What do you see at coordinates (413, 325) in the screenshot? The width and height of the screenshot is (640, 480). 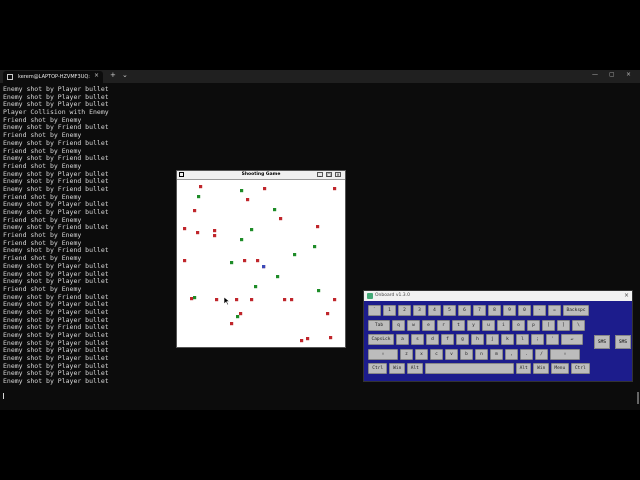 I see `key: w` at bounding box center [413, 325].